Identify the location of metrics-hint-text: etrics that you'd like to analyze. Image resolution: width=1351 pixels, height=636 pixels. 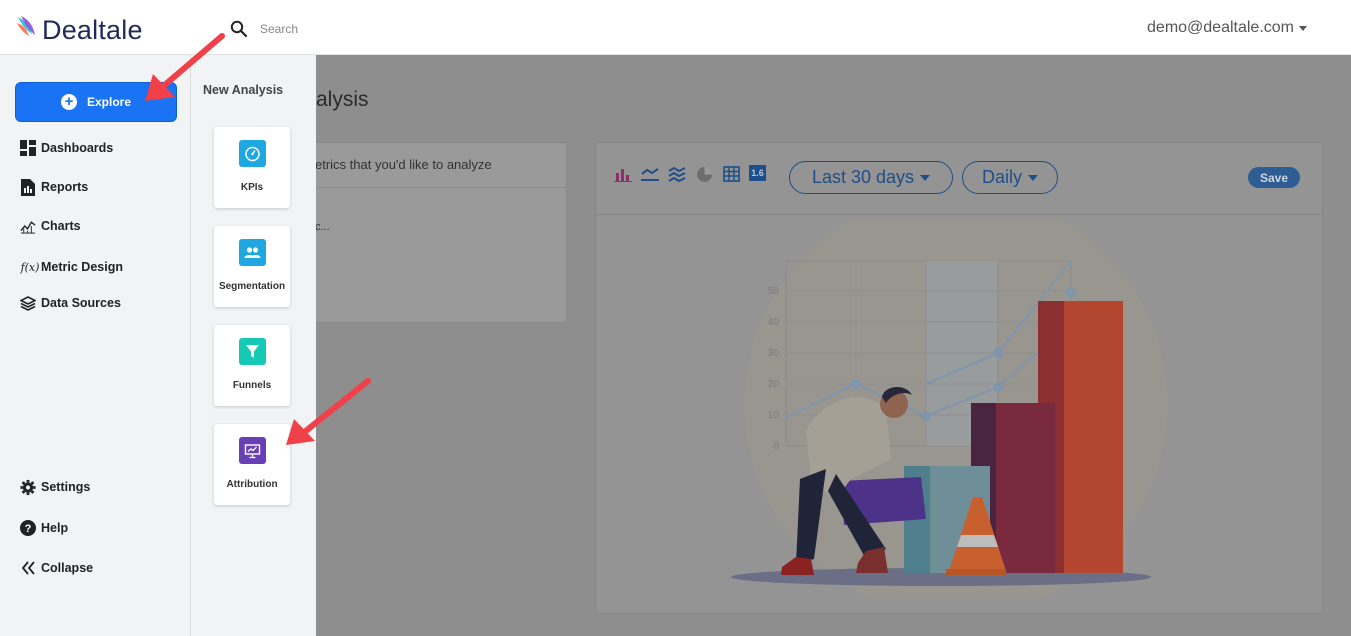
(403, 164).